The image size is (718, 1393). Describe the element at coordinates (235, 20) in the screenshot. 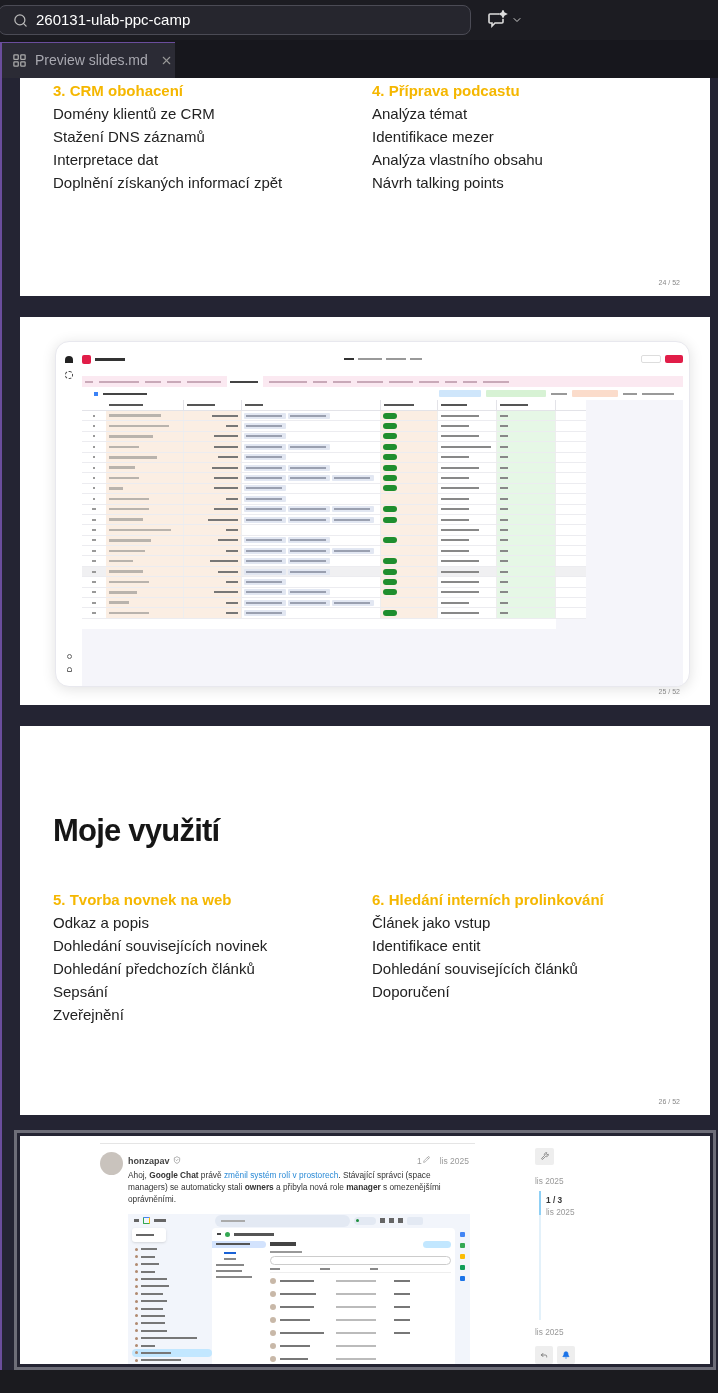

I see `search-field: 260131-ulab-ppc-camp` at that location.